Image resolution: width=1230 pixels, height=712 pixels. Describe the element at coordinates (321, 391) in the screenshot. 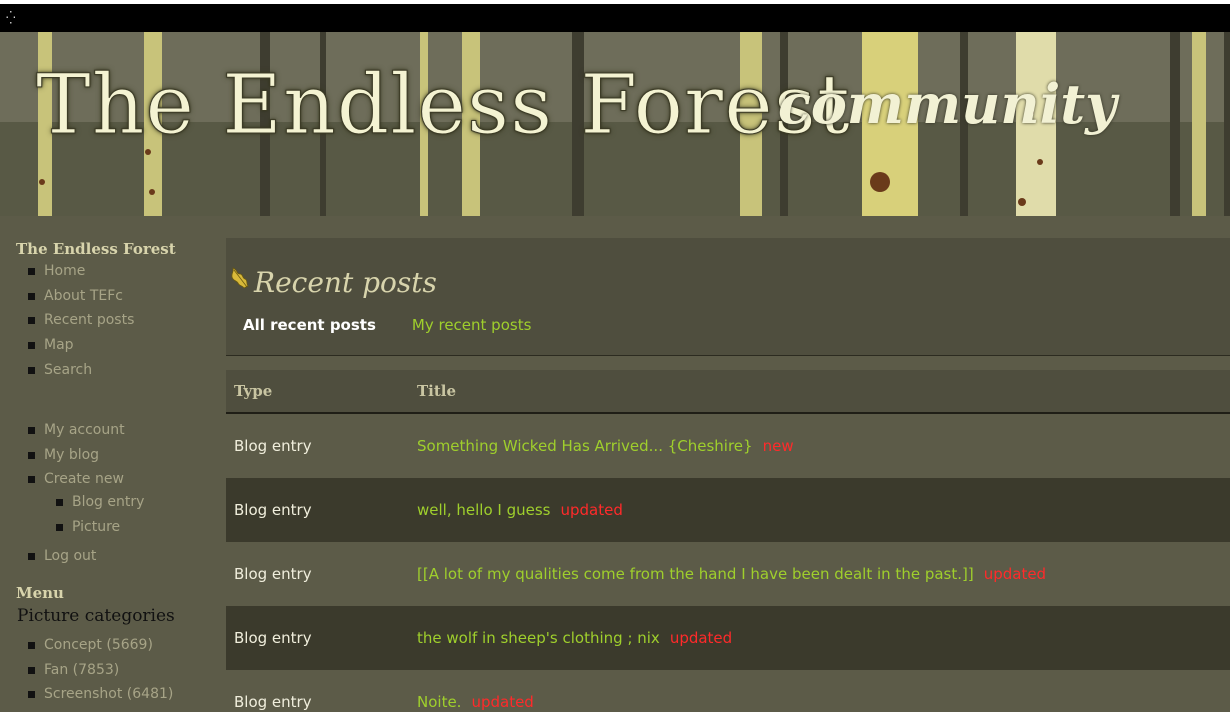

I see `column-type-header: Type` at that location.